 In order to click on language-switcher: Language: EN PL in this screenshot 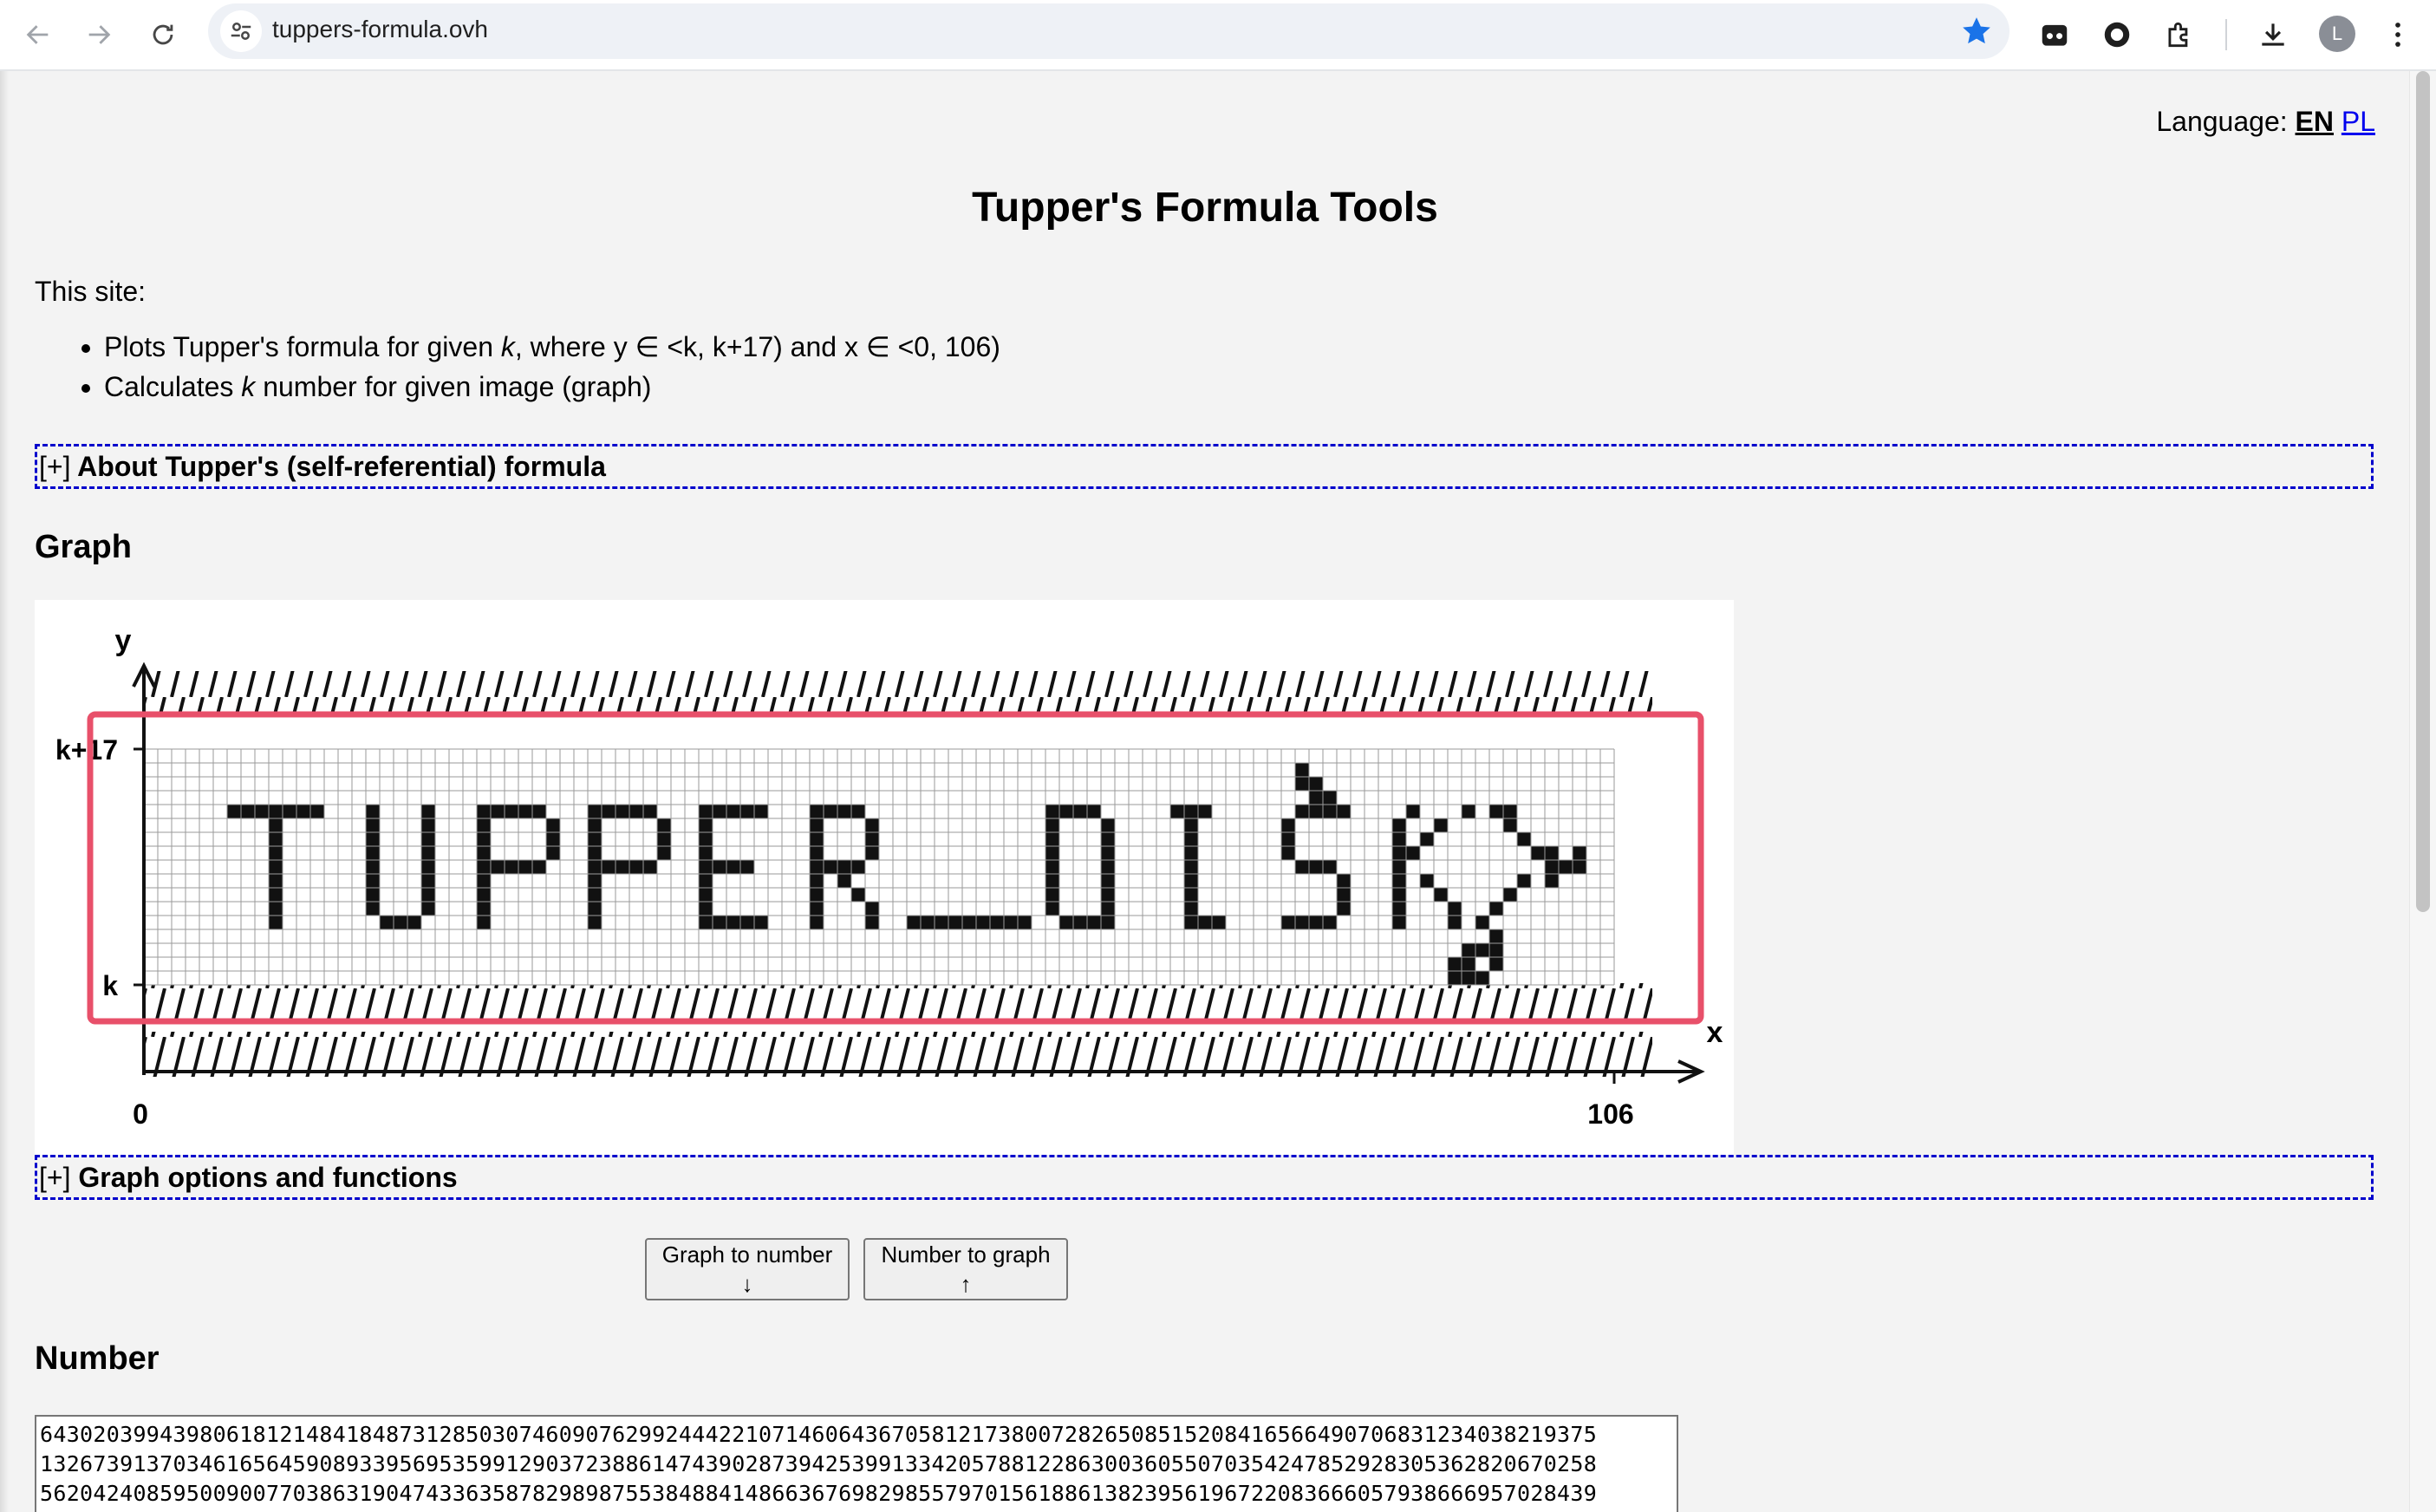, I will do `click(2266, 122)`.